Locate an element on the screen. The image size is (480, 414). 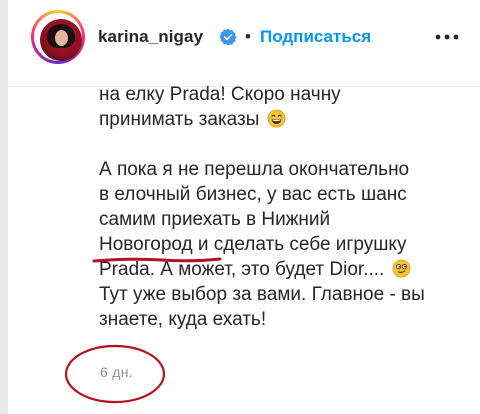
avatar is located at coordinates (58, 37).